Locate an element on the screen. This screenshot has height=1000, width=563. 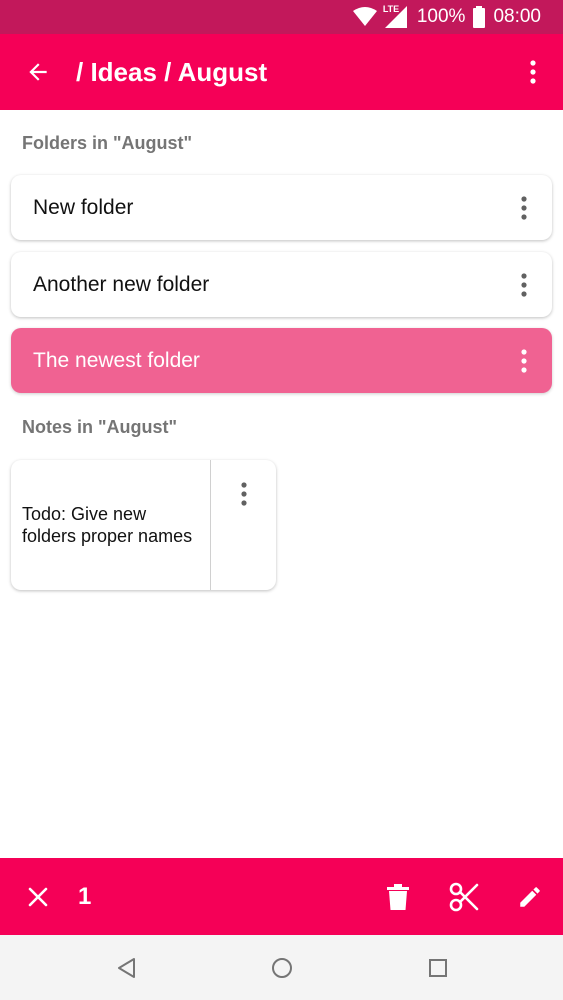
edit-button is located at coordinates (530, 896).